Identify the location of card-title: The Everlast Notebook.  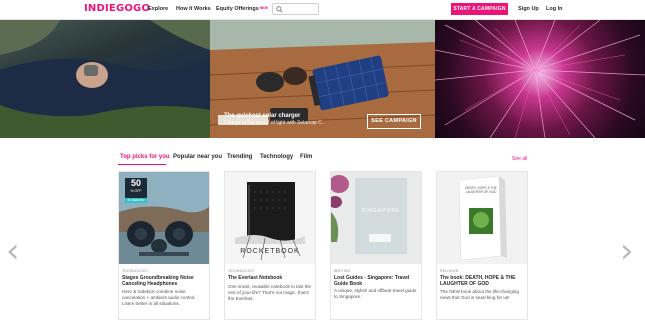
(270, 278).